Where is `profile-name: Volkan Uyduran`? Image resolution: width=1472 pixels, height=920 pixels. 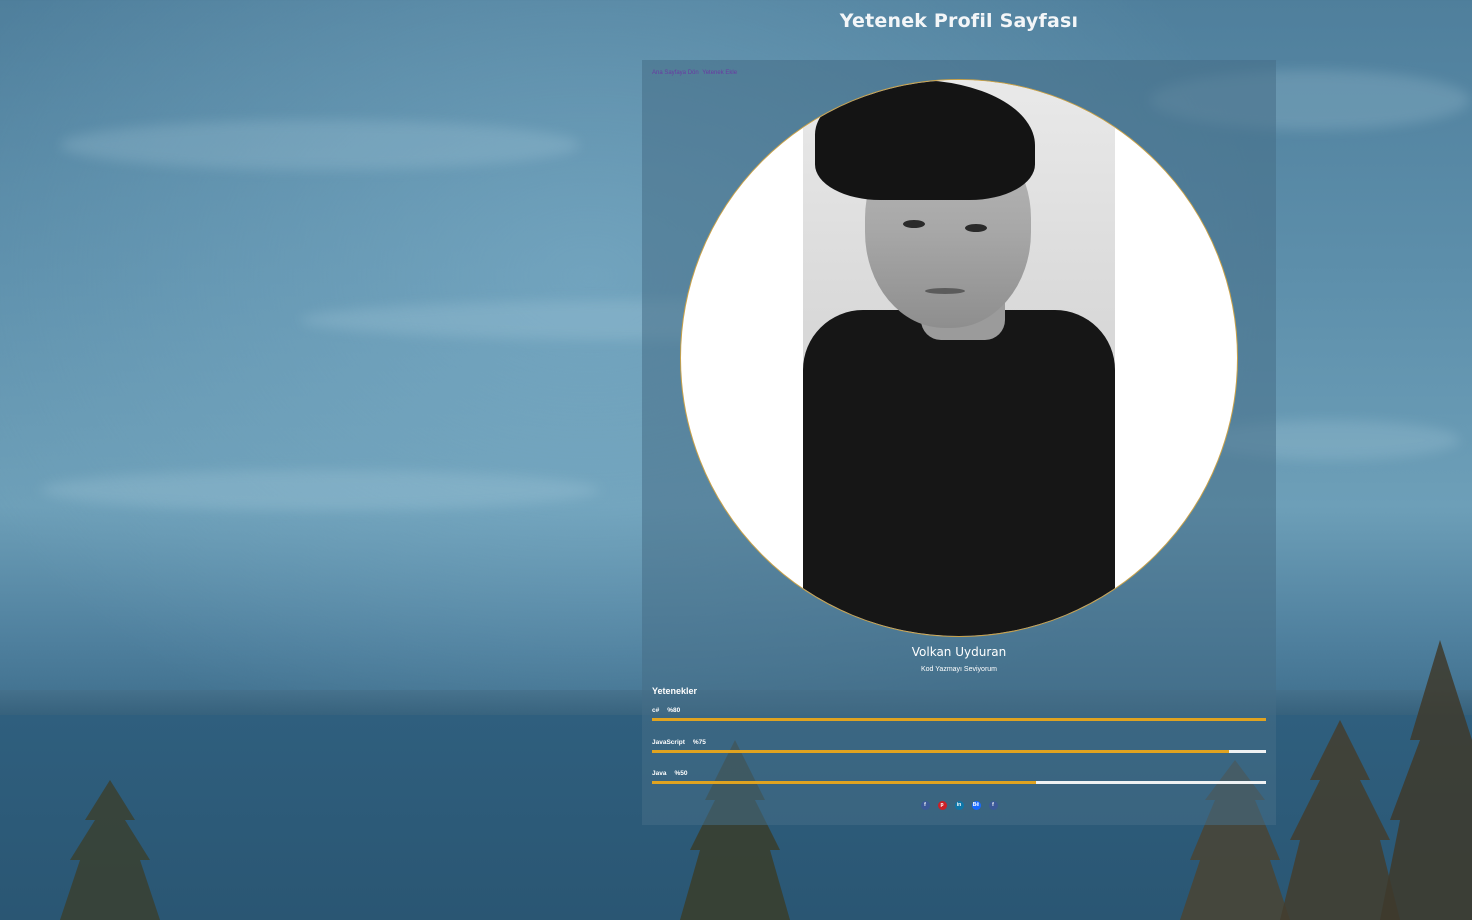
profile-name: Volkan Uyduran is located at coordinates (959, 652).